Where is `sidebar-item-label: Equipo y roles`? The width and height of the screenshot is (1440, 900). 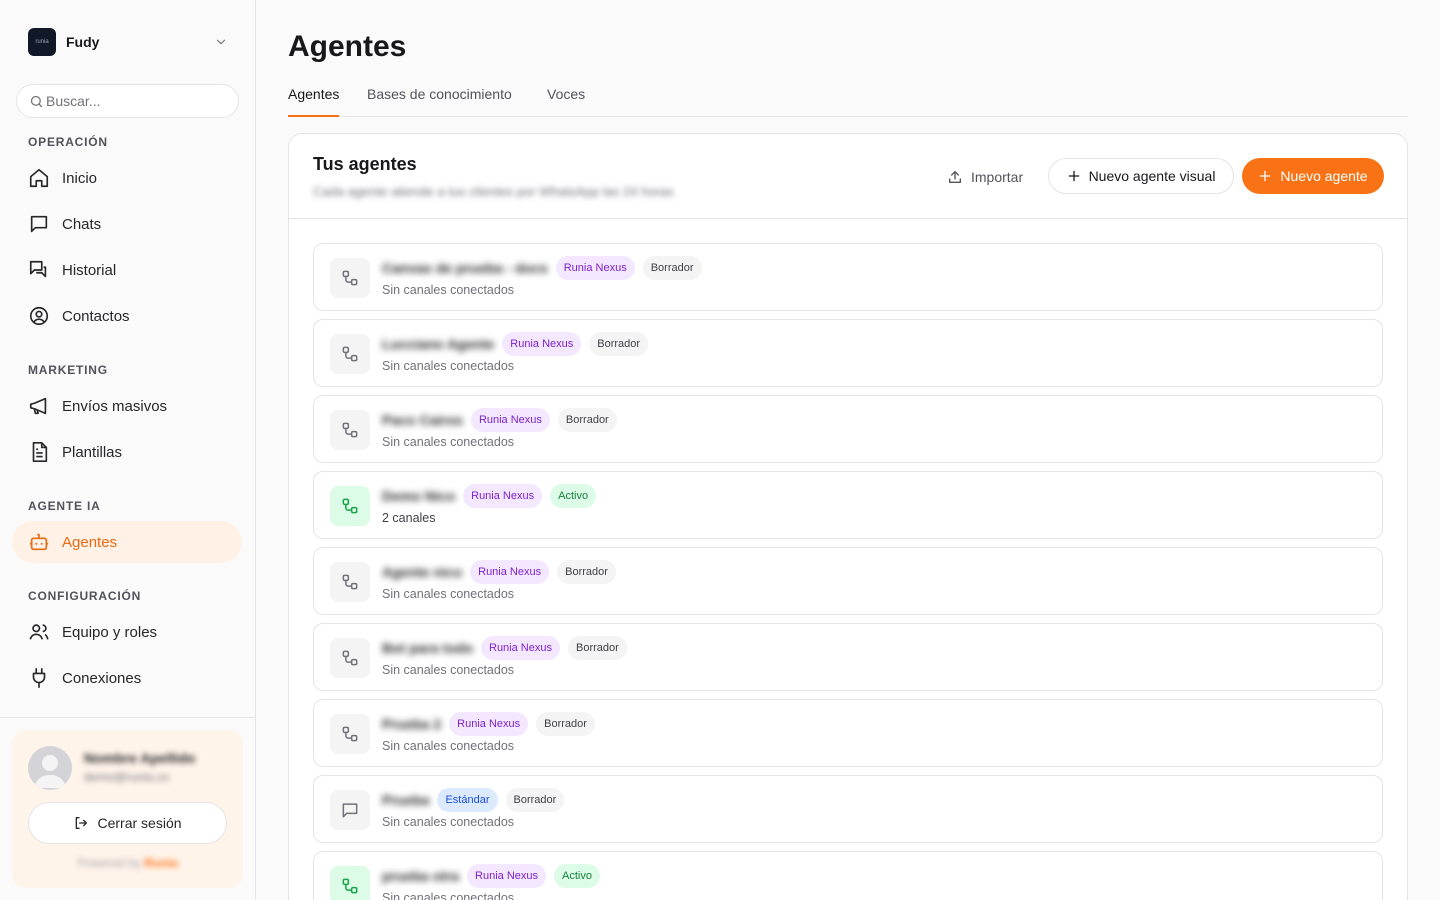 sidebar-item-label: Equipo y roles is located at coordinates (110, 632).